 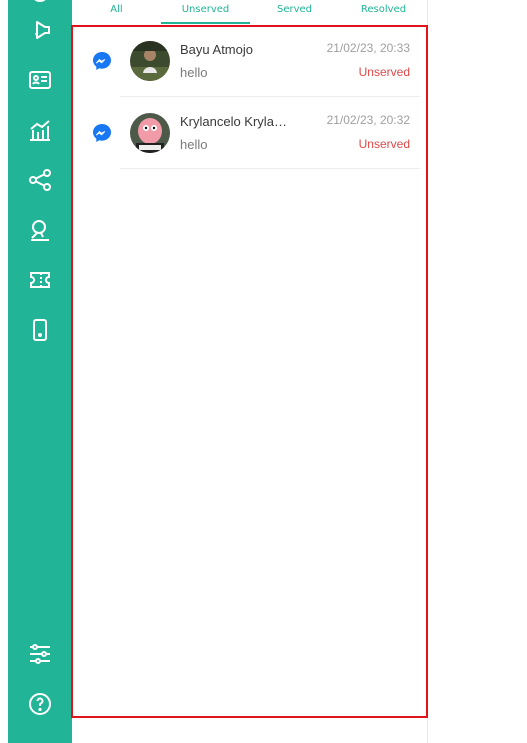 I want to click on status-tabs: All Unserved Served Resolved, so click(x=250, y=12).